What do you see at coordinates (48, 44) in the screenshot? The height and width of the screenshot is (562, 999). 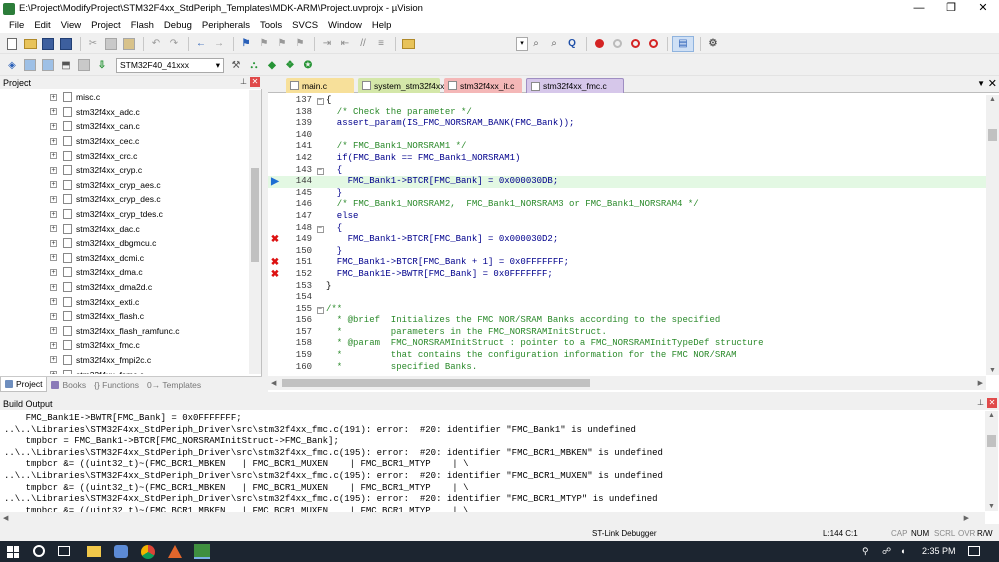 I see `save-button` at bounding box center [48, 44].